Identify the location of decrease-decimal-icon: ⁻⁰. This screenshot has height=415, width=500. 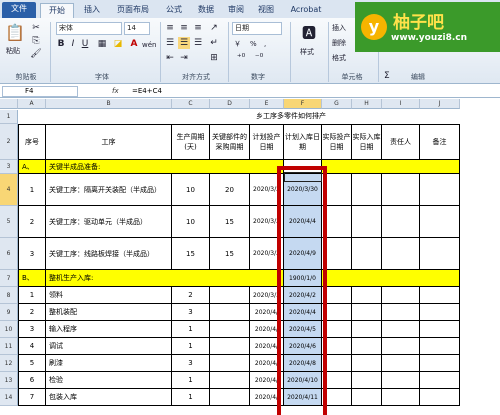
(259, 58).